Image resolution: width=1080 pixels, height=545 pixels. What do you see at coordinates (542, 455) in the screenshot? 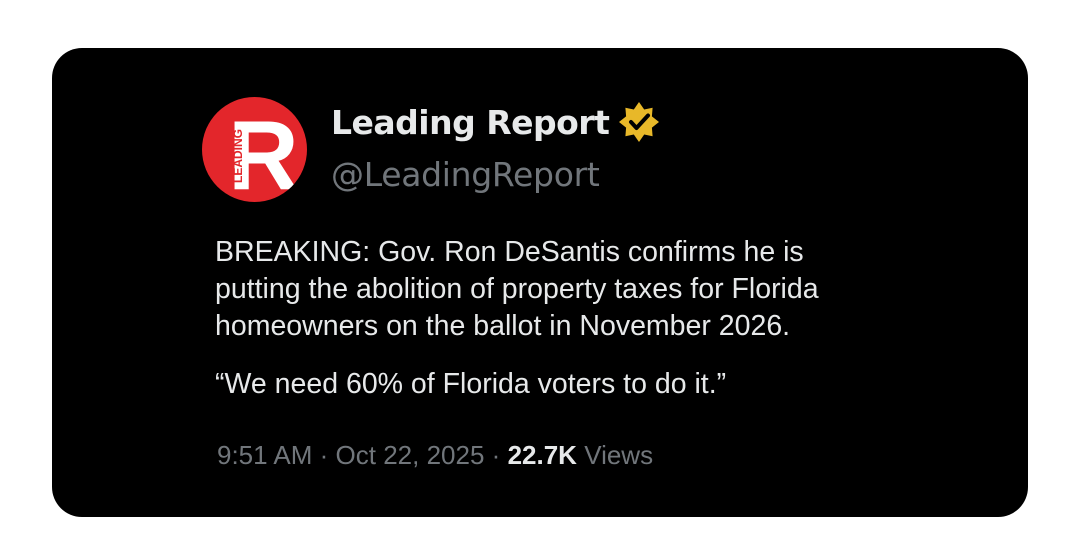
I see `views-count: 22.7K` at bounding box center [542, 455].